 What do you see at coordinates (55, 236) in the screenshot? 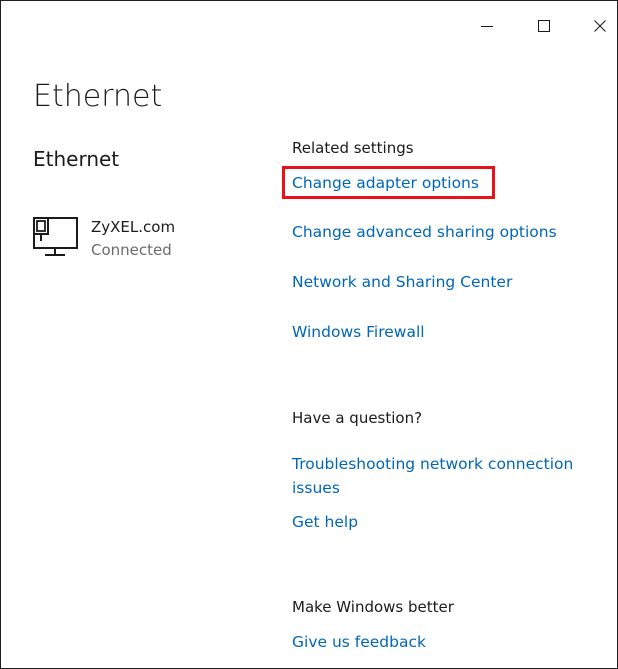
I see `ethernet-network-icon` at bounding box center [55, 236].